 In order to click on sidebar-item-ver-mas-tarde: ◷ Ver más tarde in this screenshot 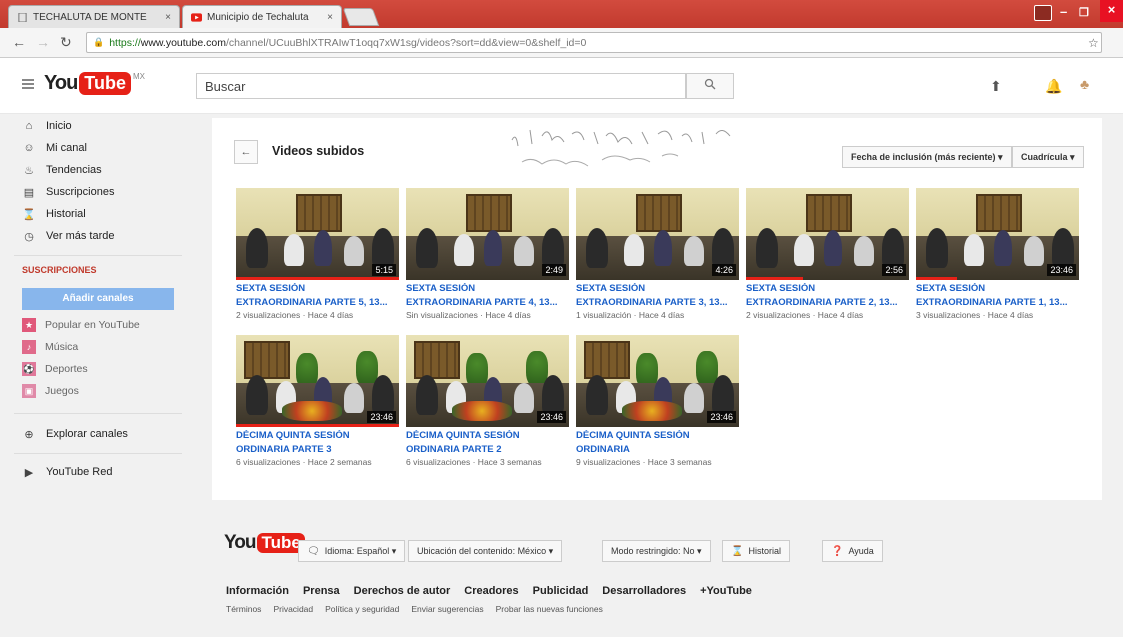, I will do `click(68, 236)`.